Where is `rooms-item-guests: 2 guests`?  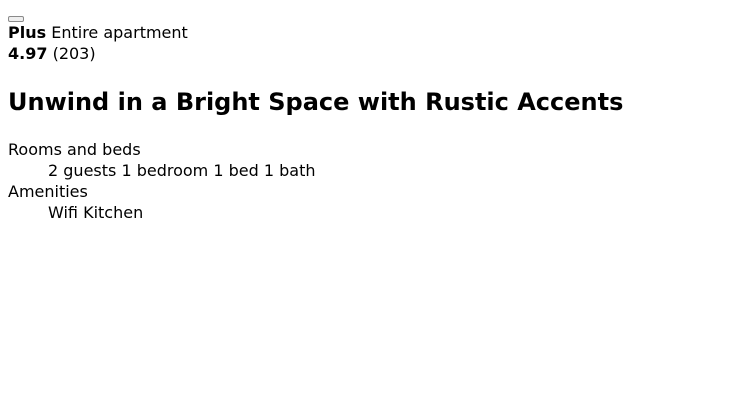 rooms-item-guests: 2 guests is located at coordinates (82, 170).